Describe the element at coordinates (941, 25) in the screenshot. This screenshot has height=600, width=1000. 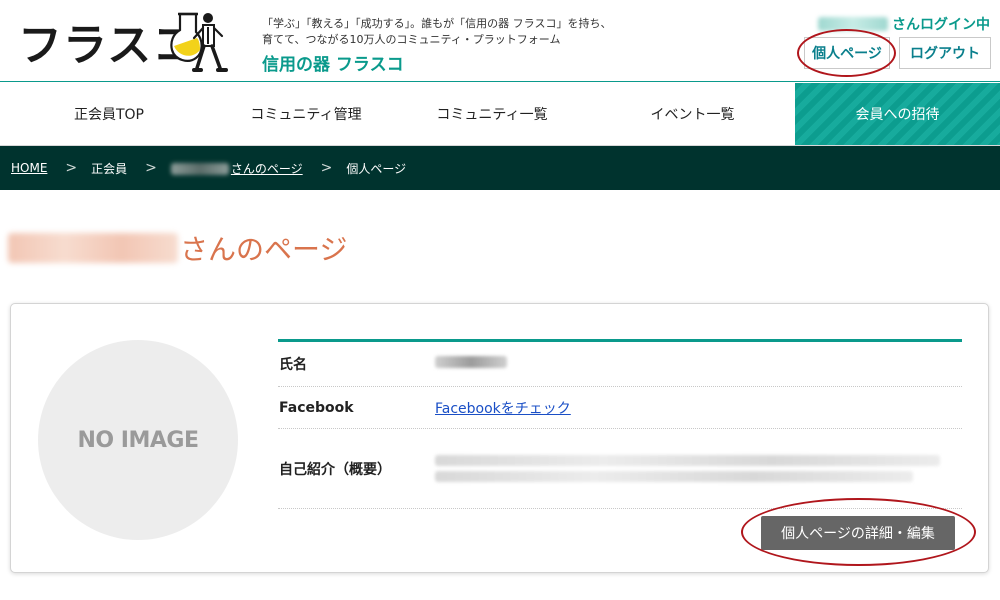
I see `login-status-text: さんログイン中` at that location.